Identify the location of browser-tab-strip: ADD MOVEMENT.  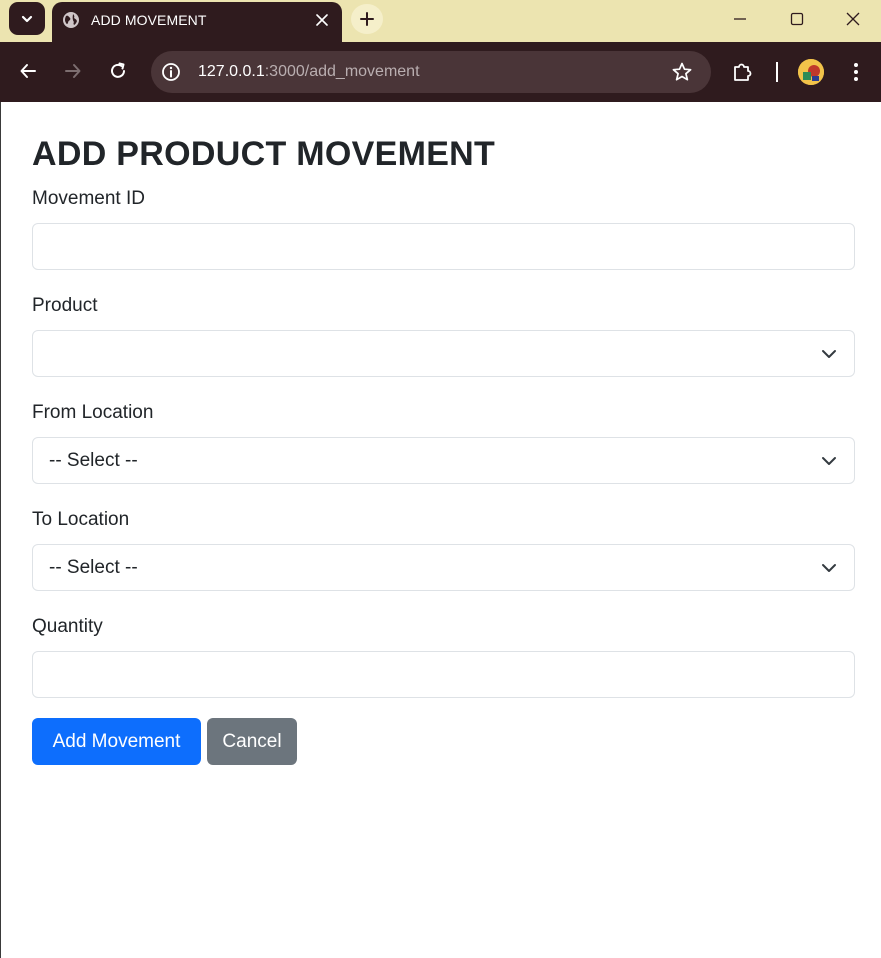
(440, 21).